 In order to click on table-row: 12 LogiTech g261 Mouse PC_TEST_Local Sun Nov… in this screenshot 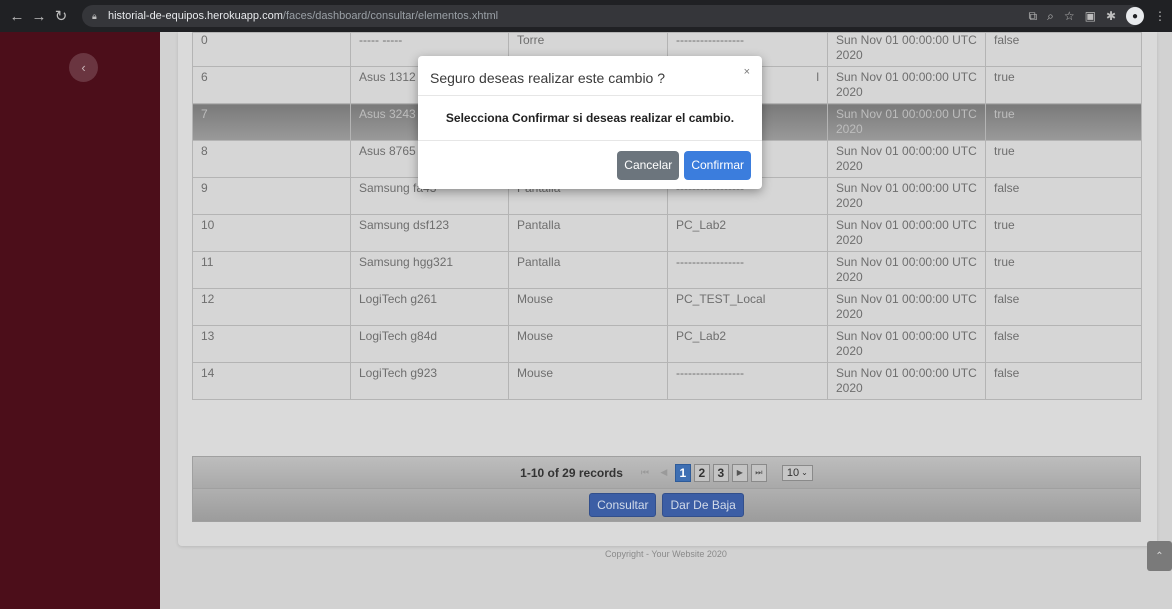, I will do `click(667, 307)`.